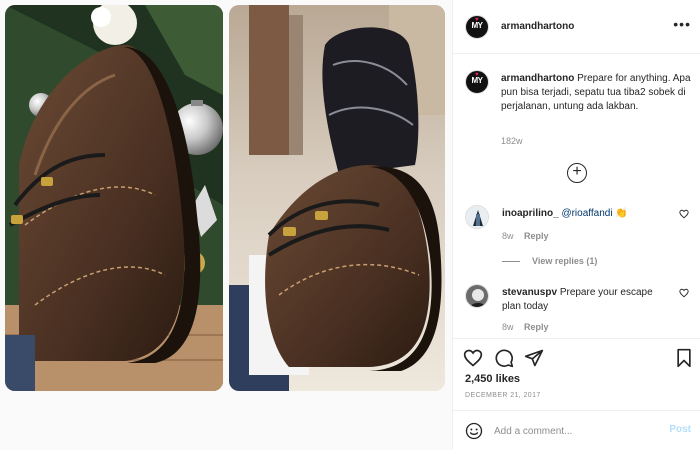 This screenshot has width=700, height=450. I want to click on post-header: ♥ MY armandhartono •••, so click(576, 27).